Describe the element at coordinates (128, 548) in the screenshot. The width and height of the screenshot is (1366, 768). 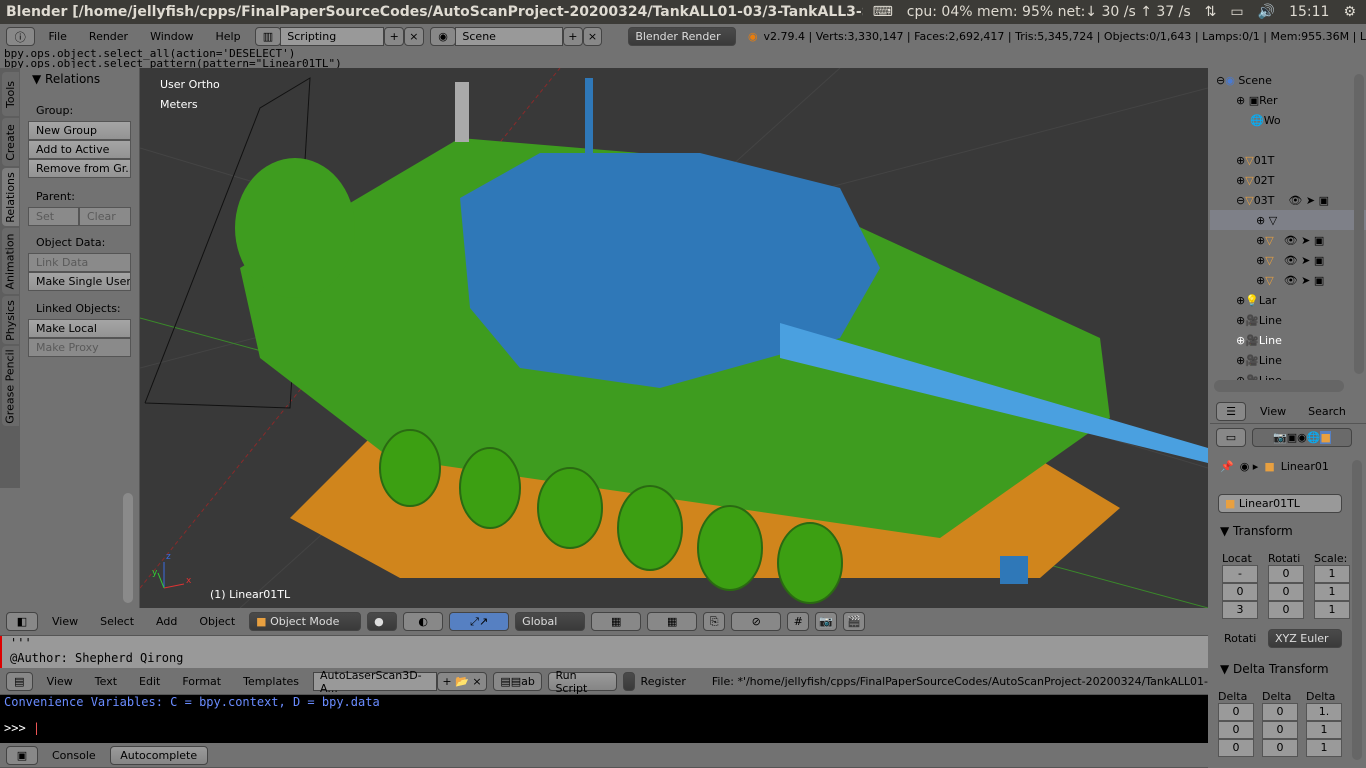
I see `toolshelf-scrollbar` at that location.